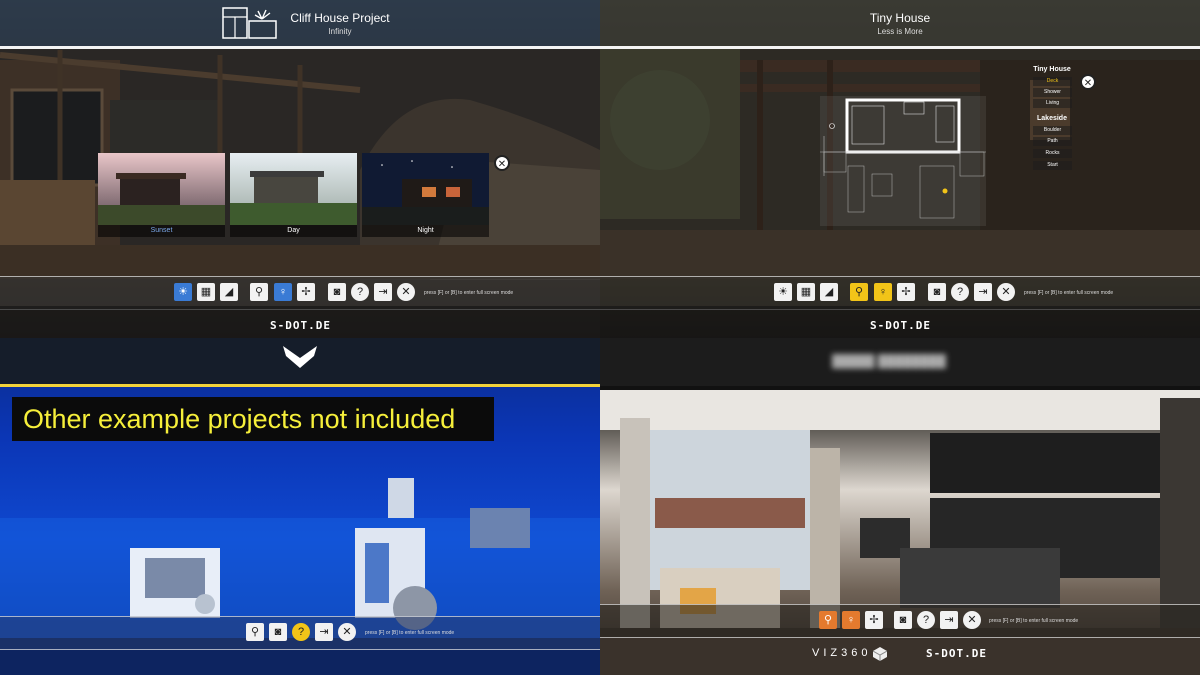  Describe the element at coordinates (1052, 141) in the screenshot. I see `menu-item-path: Path` at that location.